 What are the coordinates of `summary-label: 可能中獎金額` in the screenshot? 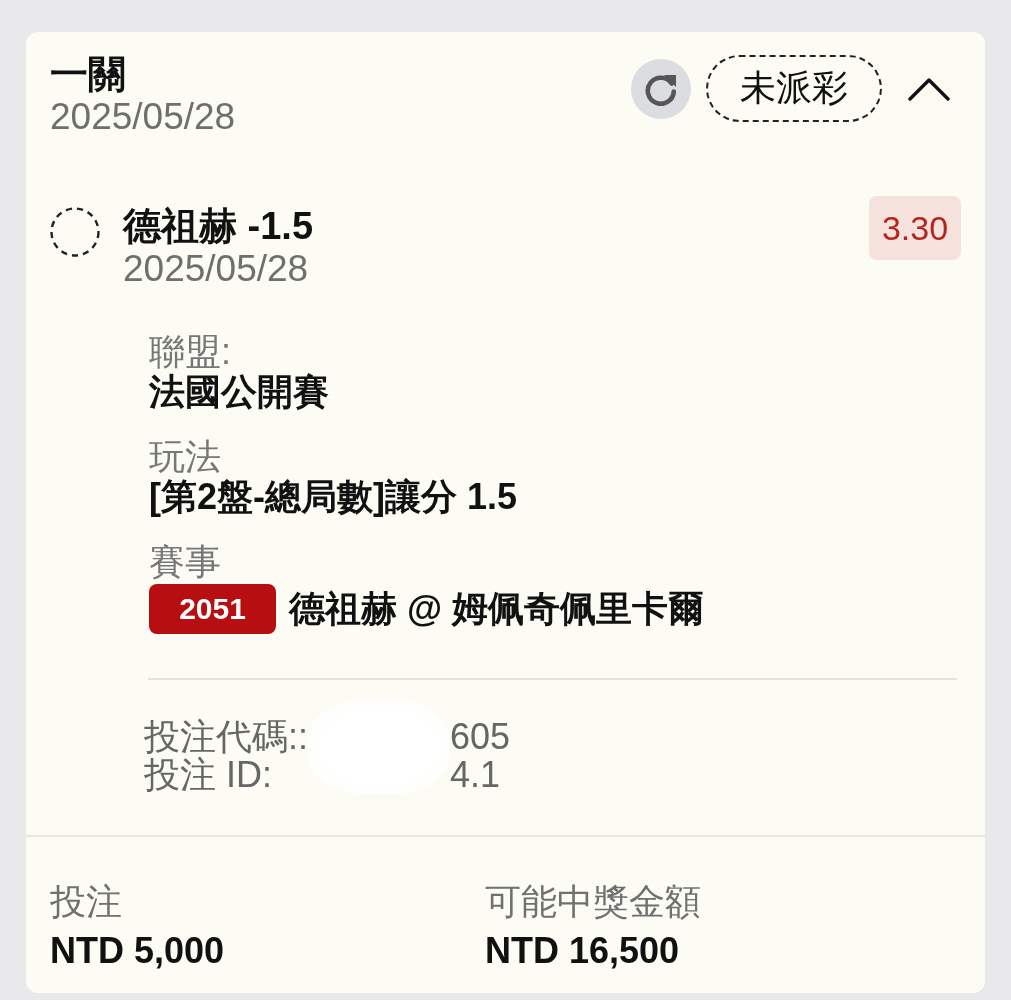 It's located at (593, 902).